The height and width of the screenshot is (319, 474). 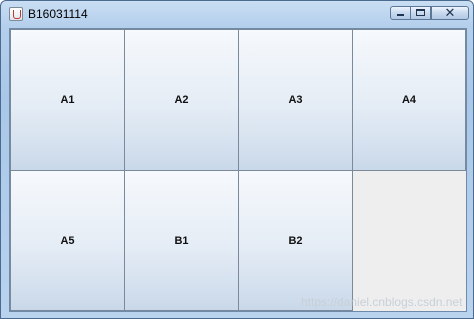 What do you see at coordinates (67, 100) in the screenshot?
I see `button-a1: A1` at bounding box center [67, 100].